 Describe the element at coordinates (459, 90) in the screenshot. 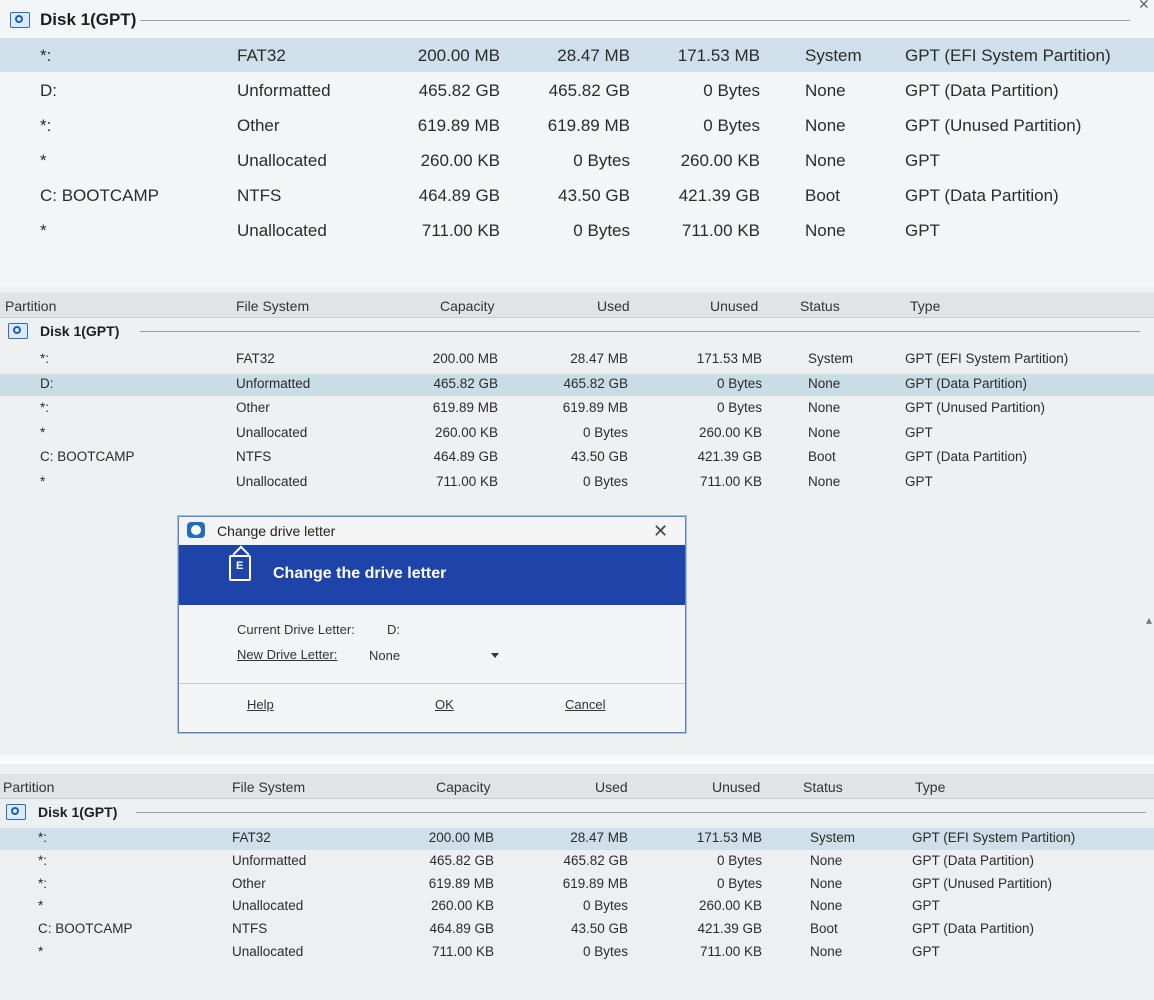

I see `cell-capacity: 465.82 GB` at that location.